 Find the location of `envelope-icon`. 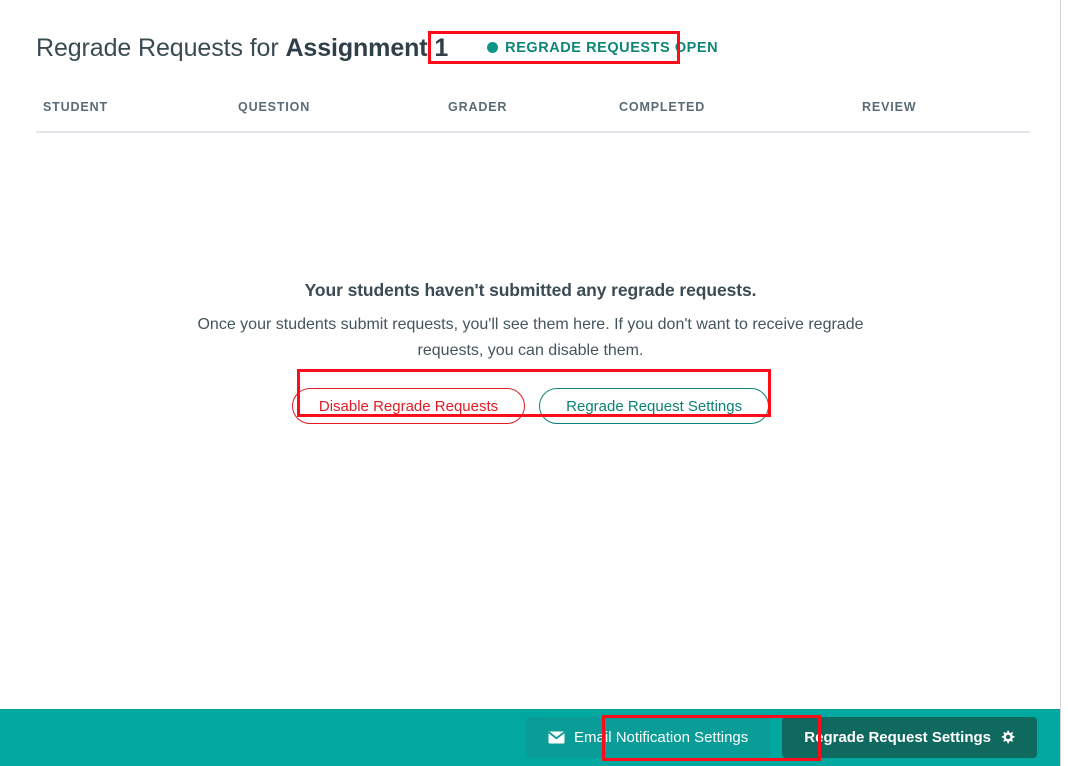

envelope-icon is located at coordinates (556, 737).